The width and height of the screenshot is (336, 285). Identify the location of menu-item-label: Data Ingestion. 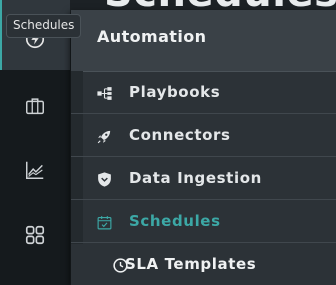
(195, 178).